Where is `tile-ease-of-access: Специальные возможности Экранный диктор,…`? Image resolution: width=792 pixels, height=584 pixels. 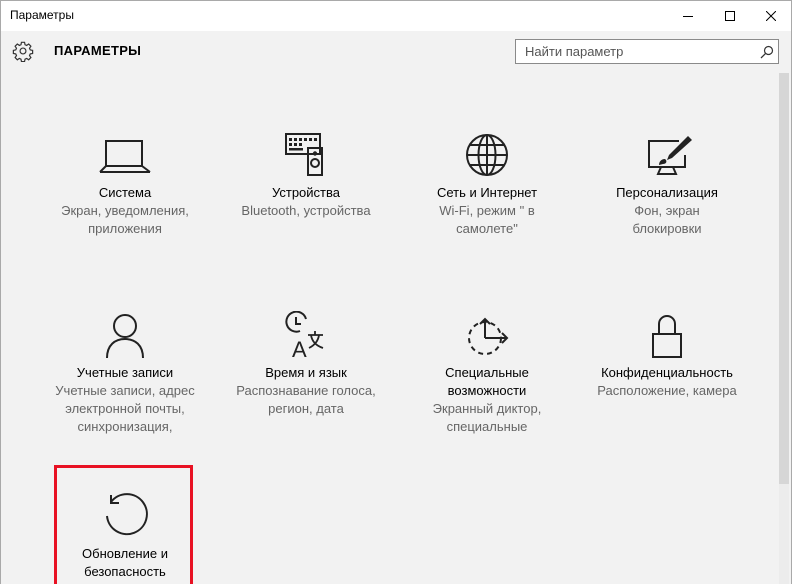
tile-ease-of-access: Специальные возможности Экранный диктор,… is located at coordinates (487, 376).